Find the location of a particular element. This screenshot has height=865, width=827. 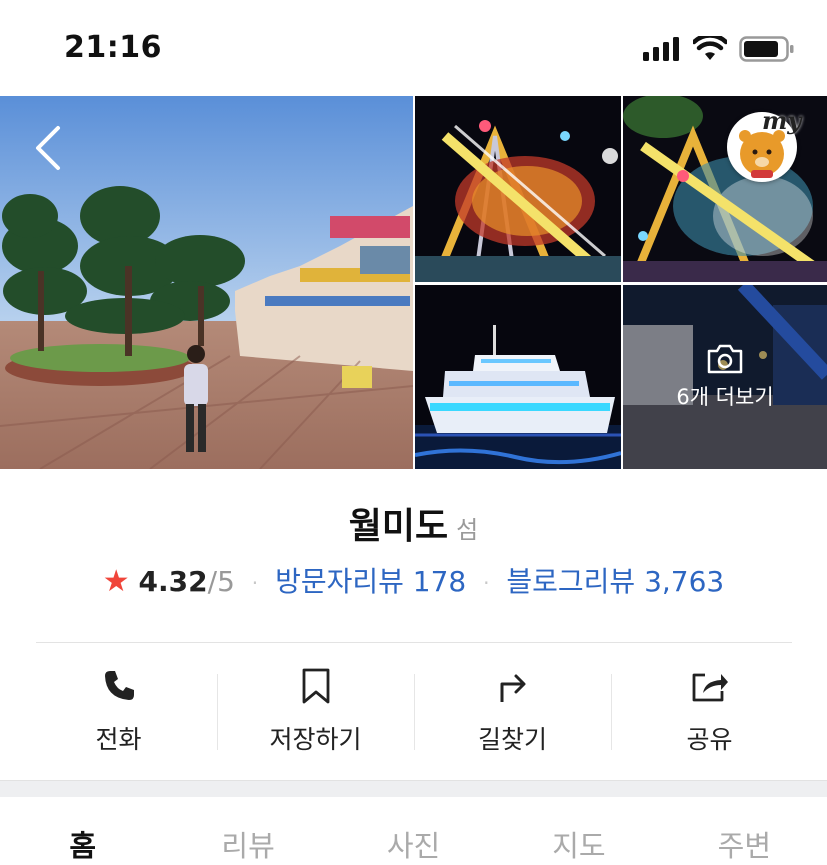

battery-icon is located at coordinates (766, 49).